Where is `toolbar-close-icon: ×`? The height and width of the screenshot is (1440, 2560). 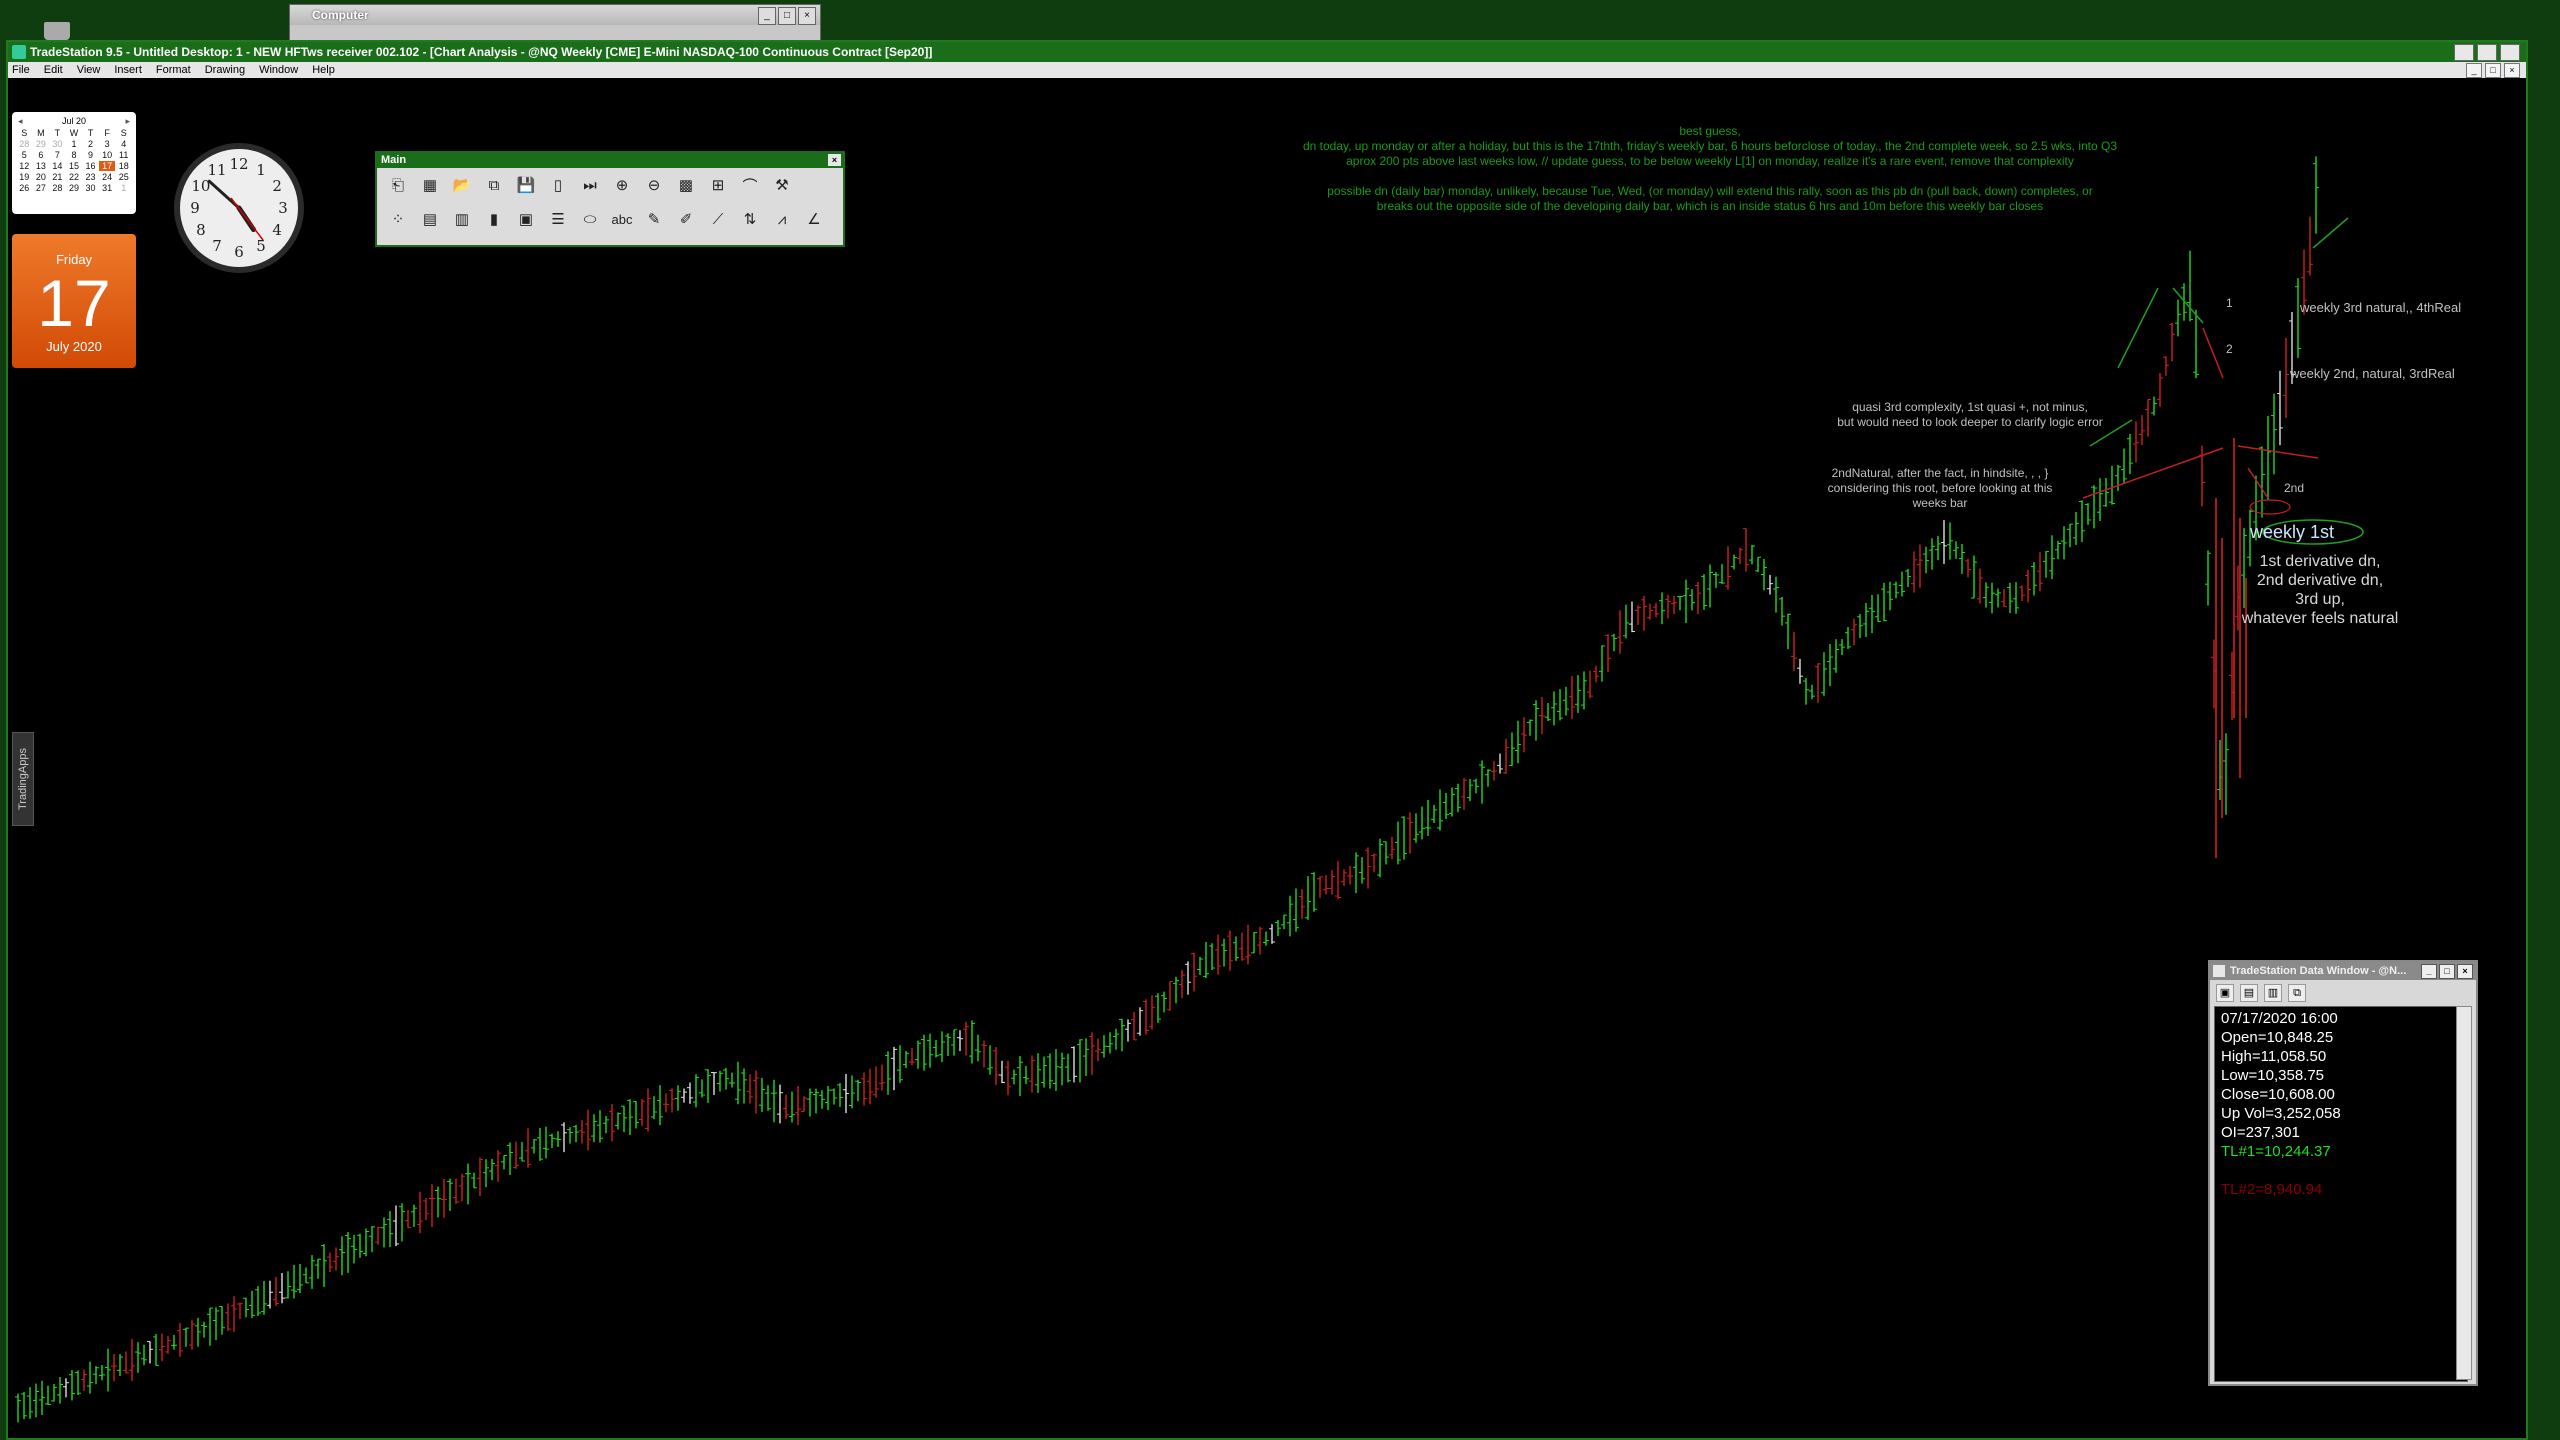
toolbar-close-icon: × is located at coordinates (834, 160).